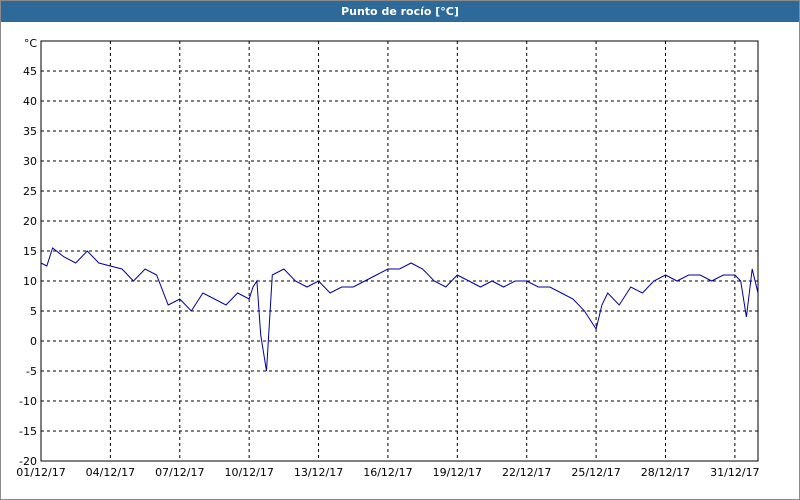 This screenshot has width=800, height=500. Describe the element at coordinates (387, 472) in the screenshot. I see `x-tick-label: 16/12/17` at that location.